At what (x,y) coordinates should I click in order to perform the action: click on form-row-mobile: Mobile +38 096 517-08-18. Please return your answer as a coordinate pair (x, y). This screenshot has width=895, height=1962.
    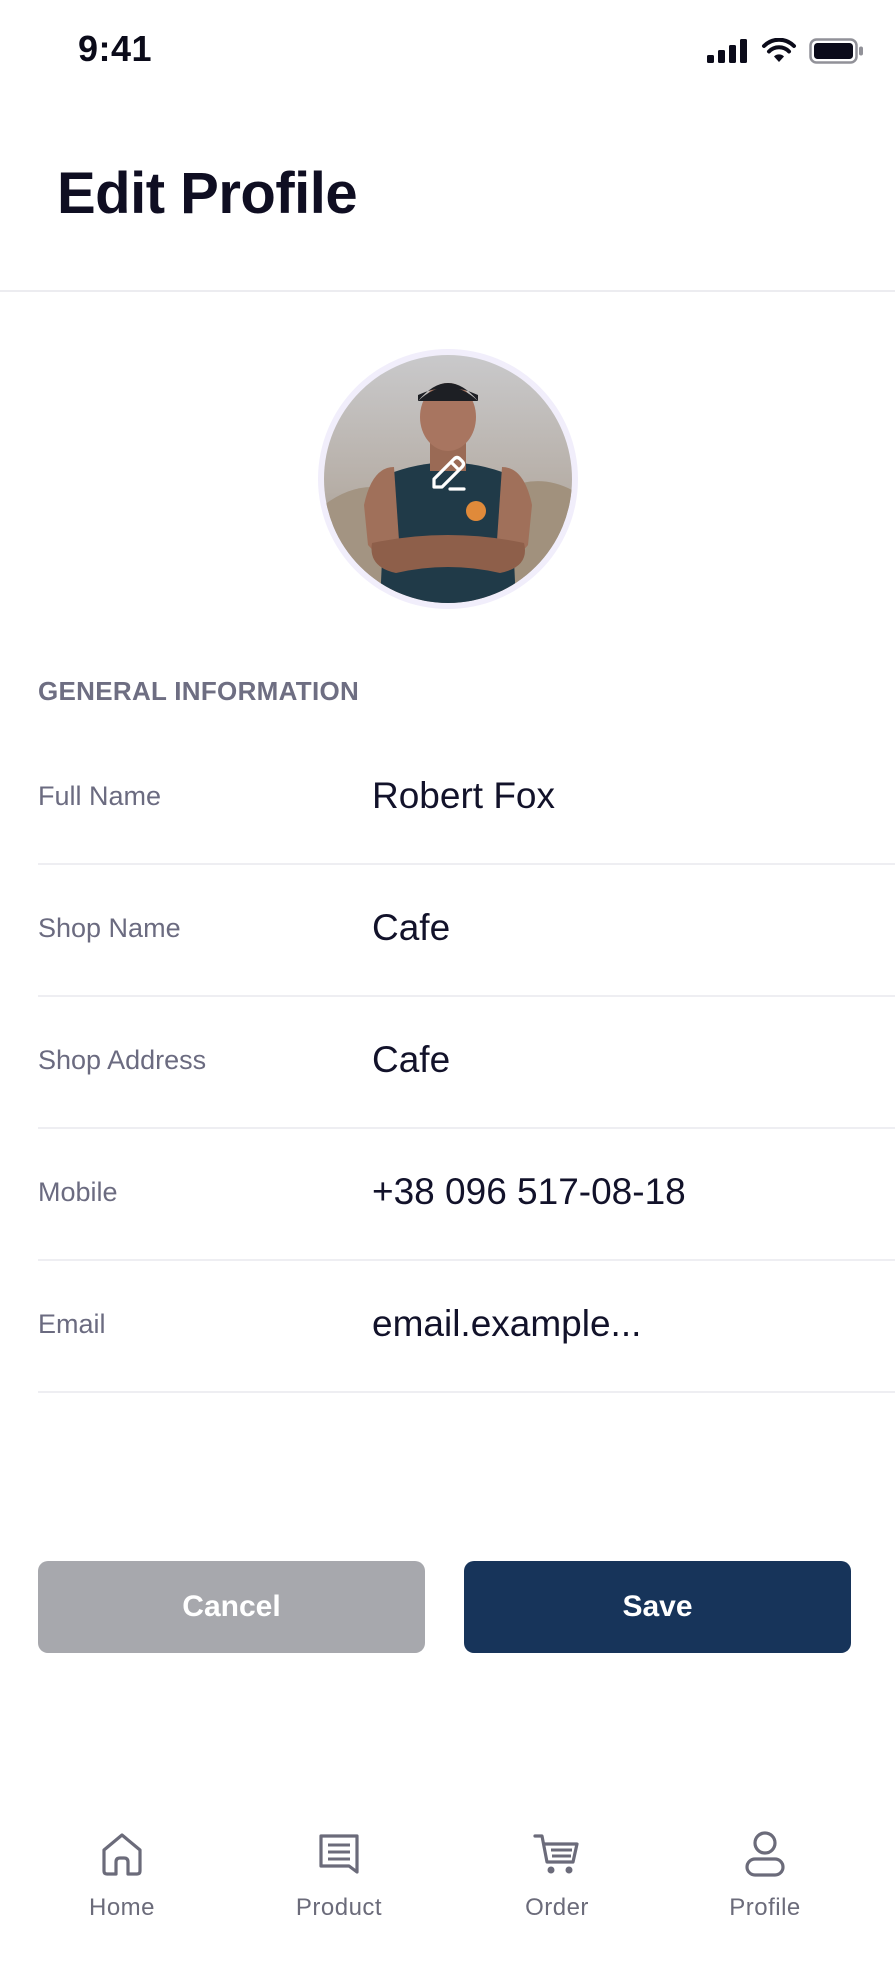
    Looking at the image, I should click on (466, 1195).